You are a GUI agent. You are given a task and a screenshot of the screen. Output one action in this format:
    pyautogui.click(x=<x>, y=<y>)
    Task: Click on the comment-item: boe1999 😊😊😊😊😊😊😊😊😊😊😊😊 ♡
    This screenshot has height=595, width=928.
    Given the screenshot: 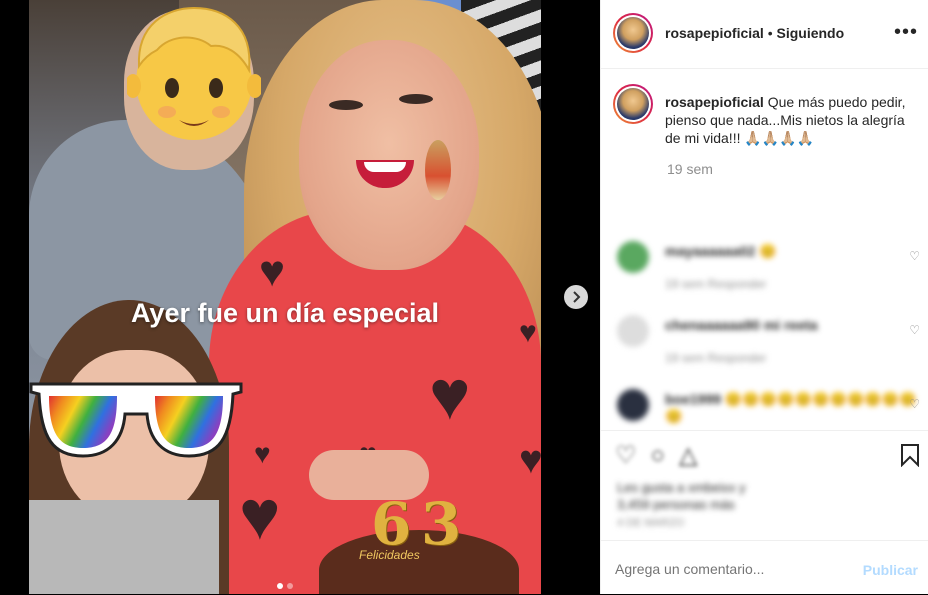 What is the action you would take?
    pyautogui.click(x=764, y=401)
    